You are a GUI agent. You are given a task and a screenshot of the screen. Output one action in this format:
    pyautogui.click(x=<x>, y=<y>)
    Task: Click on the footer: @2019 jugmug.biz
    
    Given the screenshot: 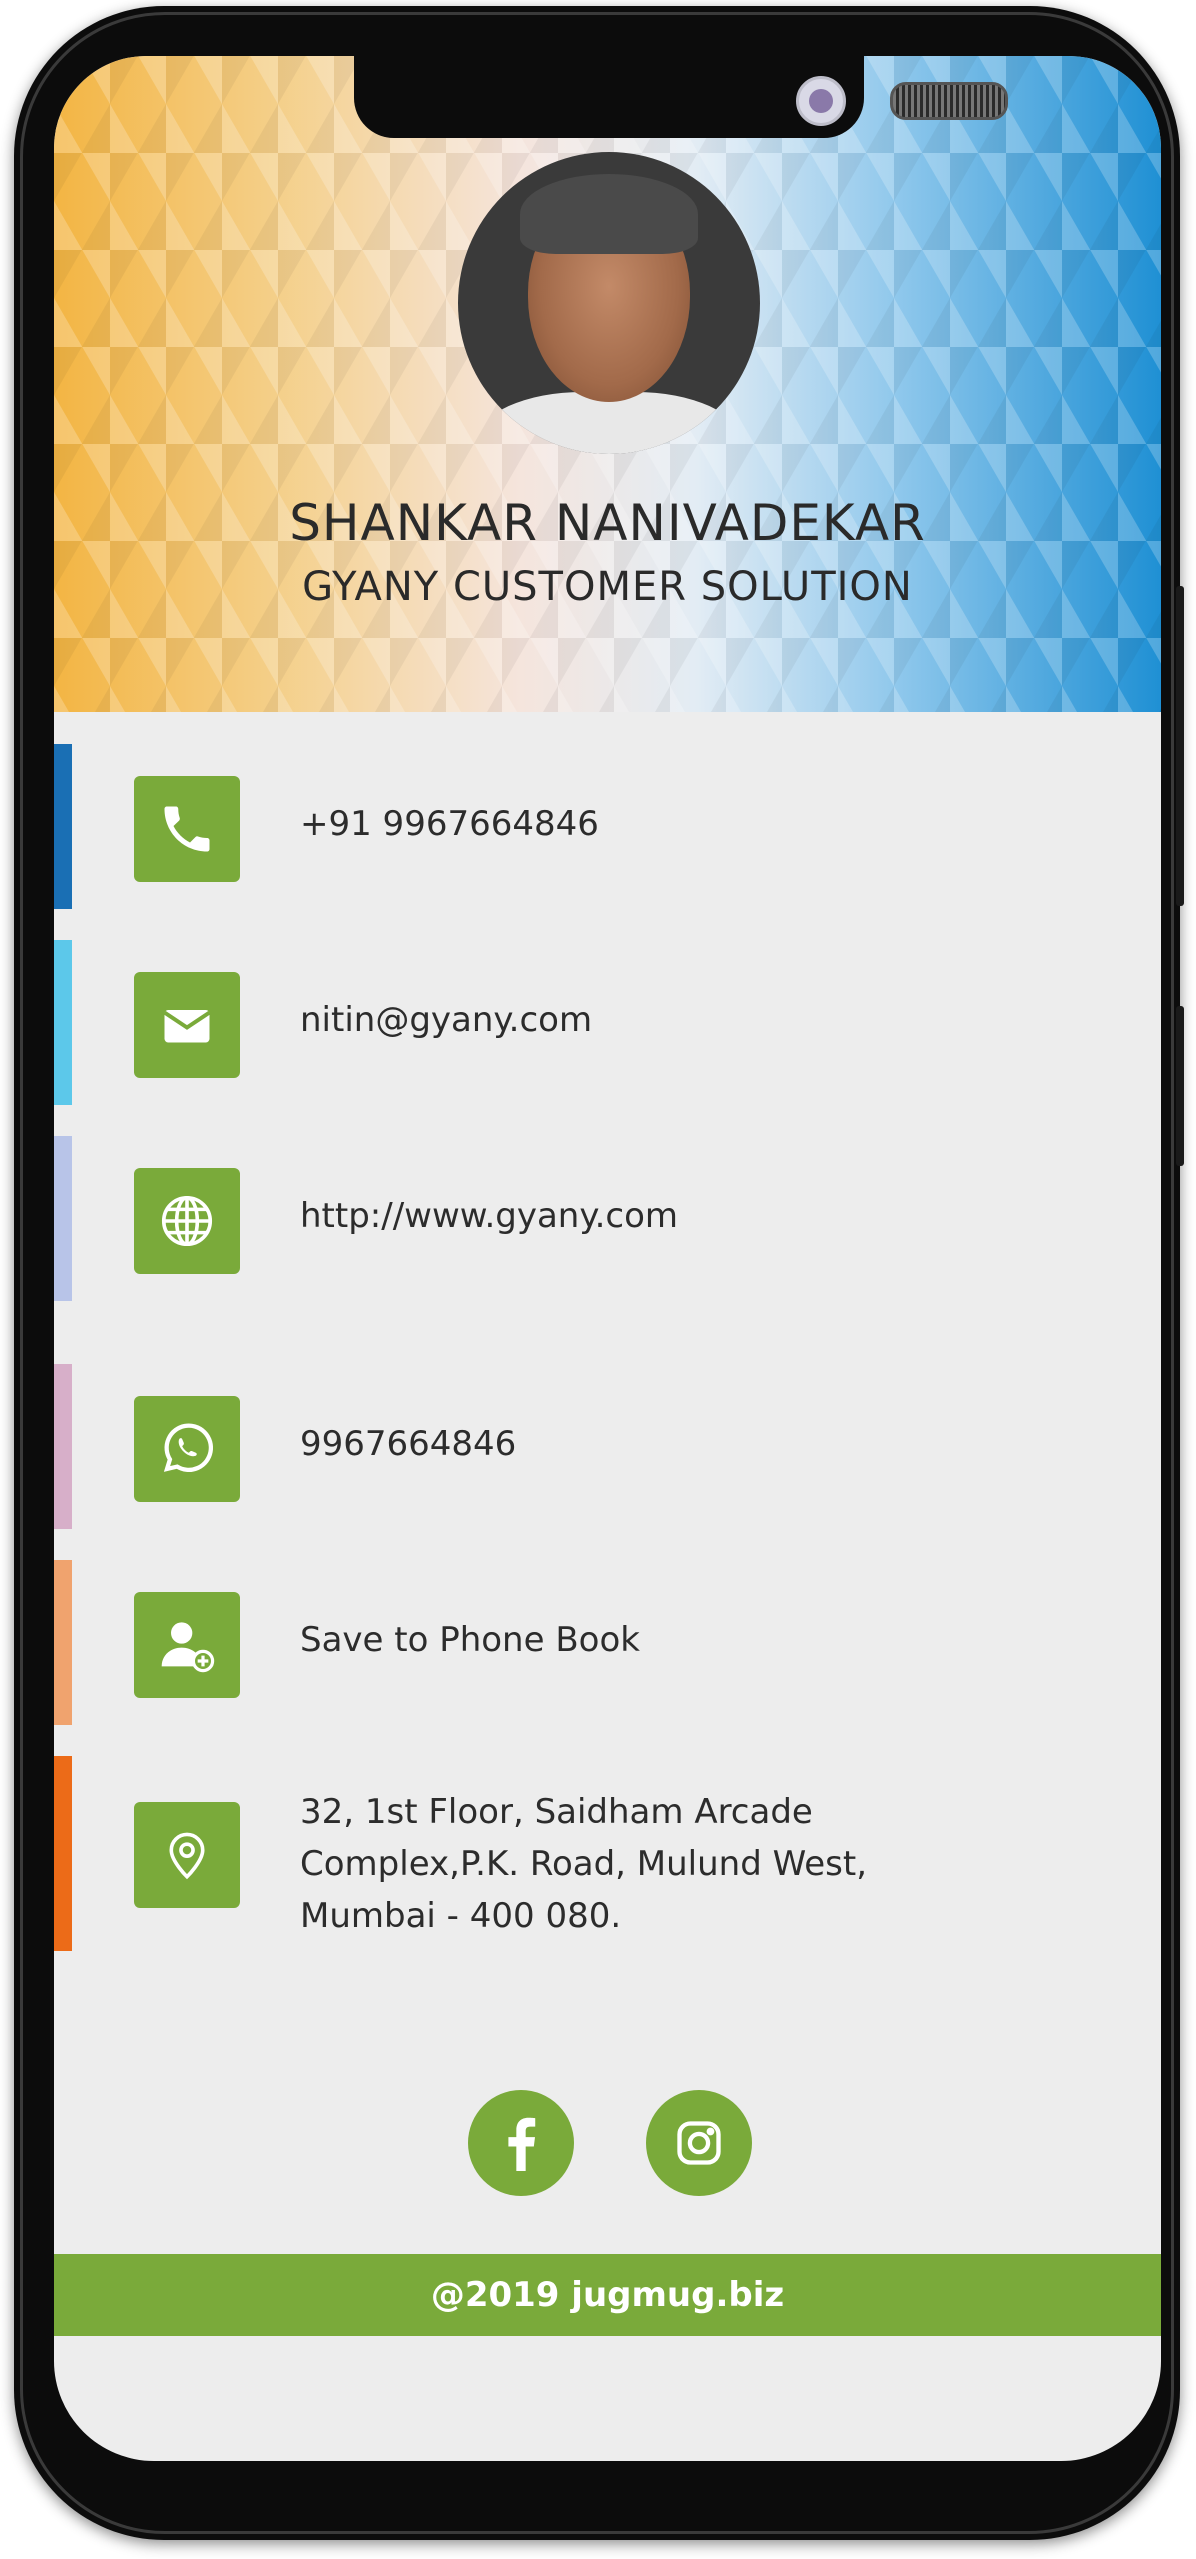 What is the action you would take?
    pyautogui.click(x=607, y=2295)
    